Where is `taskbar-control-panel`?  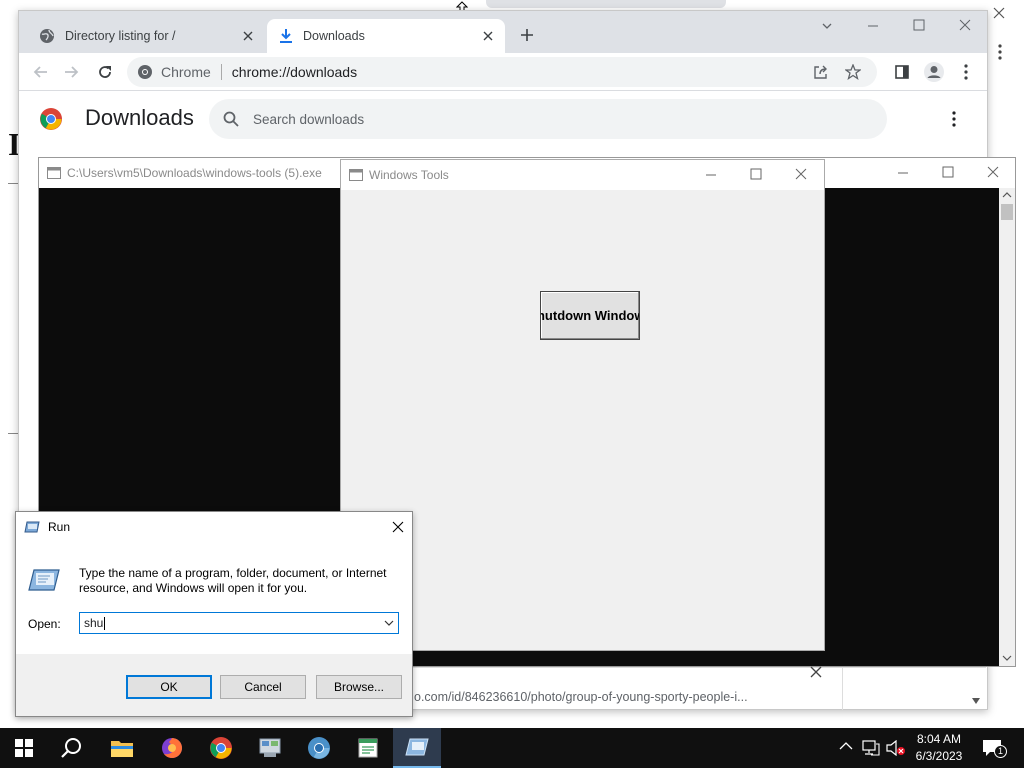 taskbar-control-panel is located at coordinates (270, 748).